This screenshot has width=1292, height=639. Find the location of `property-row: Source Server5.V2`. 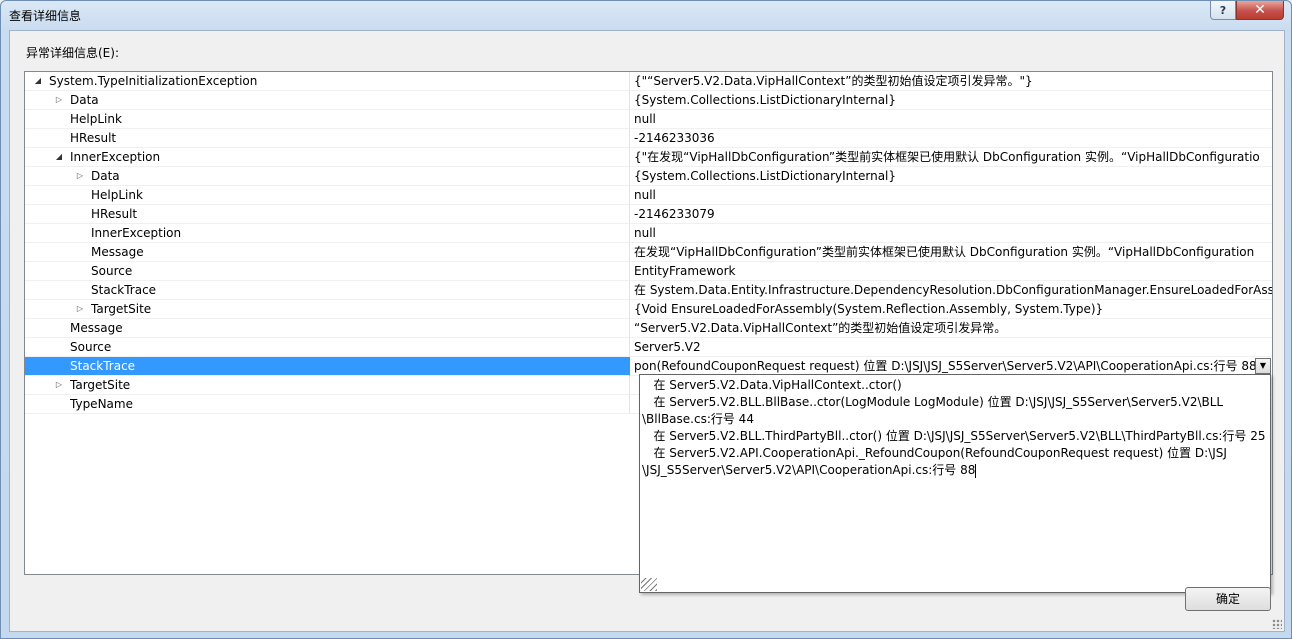

property-row: Source Server5.V2 is located at coordinates (648, 347).